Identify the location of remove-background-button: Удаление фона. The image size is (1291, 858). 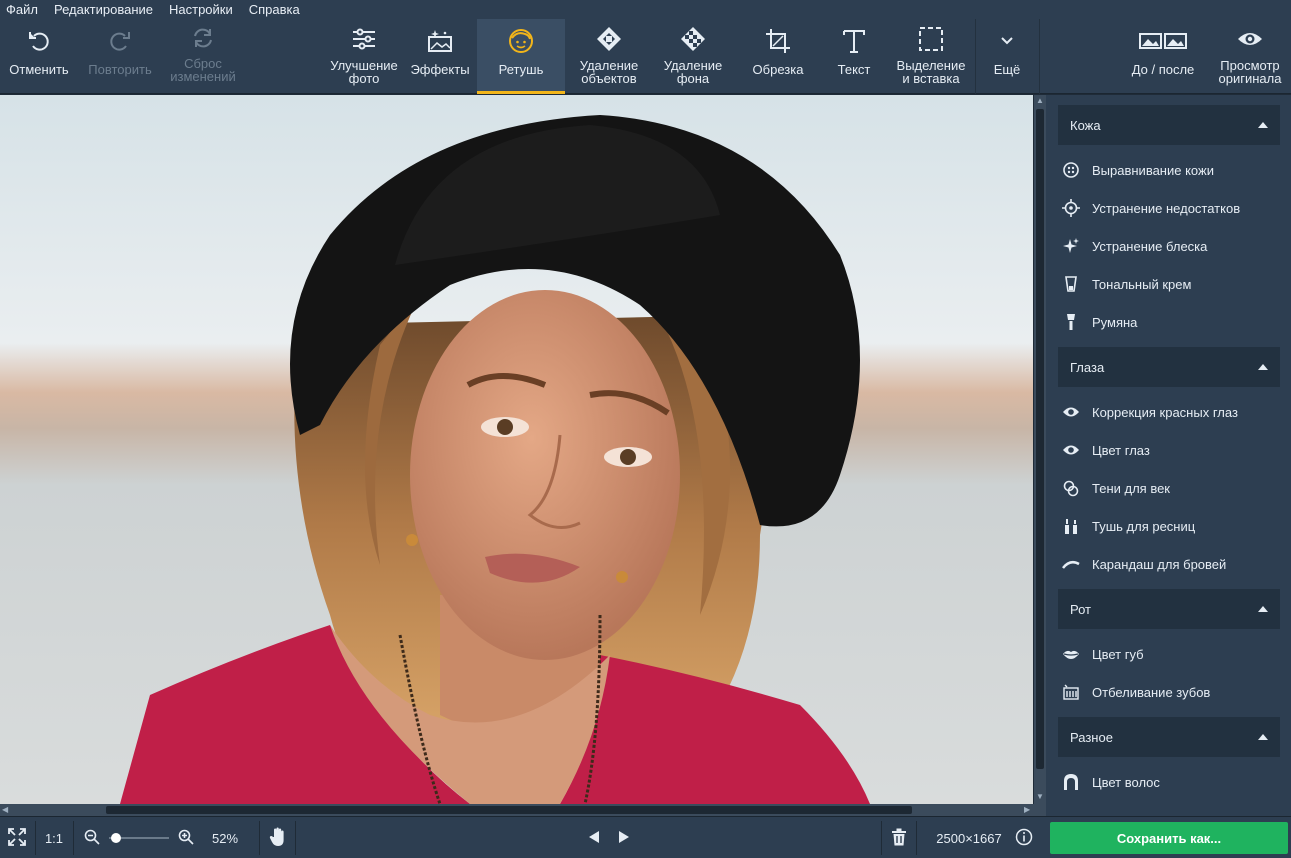
(693, 56).